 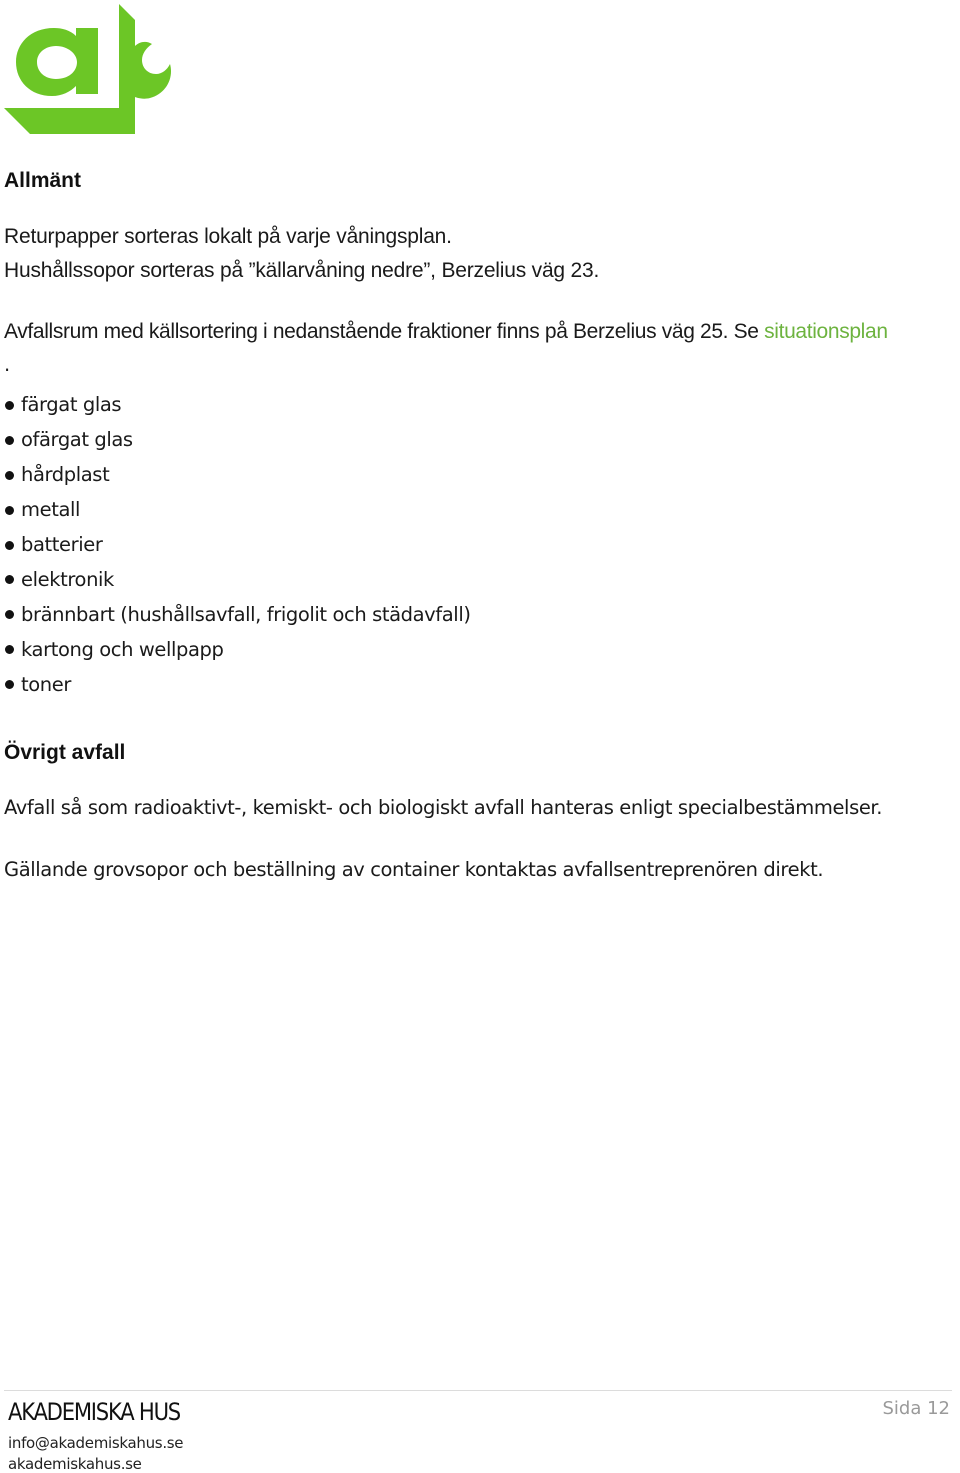 I want to click on section-heading-other-waste: Övrigt avfall, so click(x=65, y=752).